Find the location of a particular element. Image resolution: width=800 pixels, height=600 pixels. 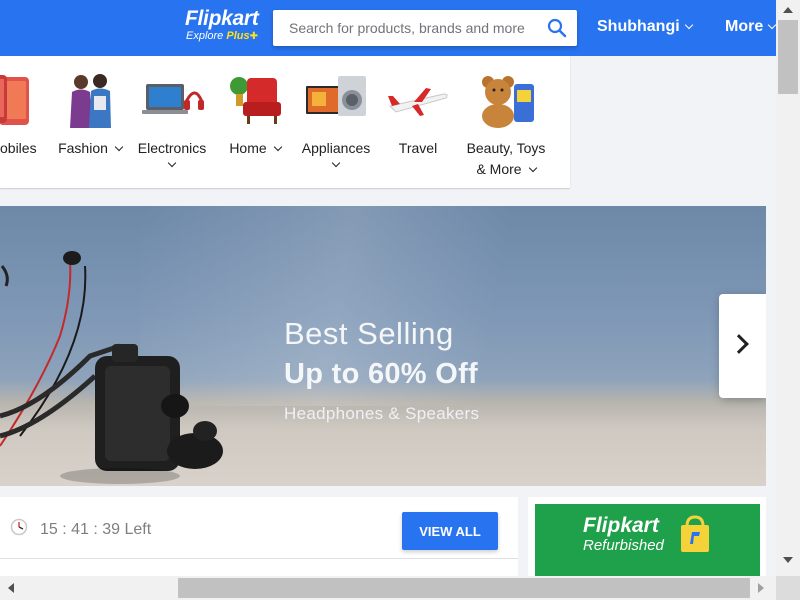

timer-clock-icon is located at coordinates (19, 527).